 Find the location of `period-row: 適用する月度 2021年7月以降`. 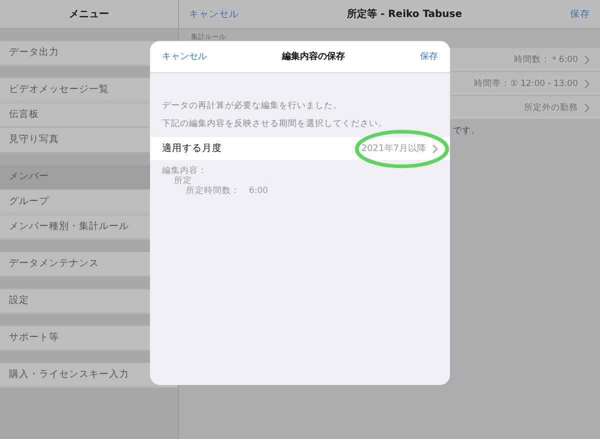

period-row: 適用する月度 2021年7月以降 is located at coordinates (300, 148).